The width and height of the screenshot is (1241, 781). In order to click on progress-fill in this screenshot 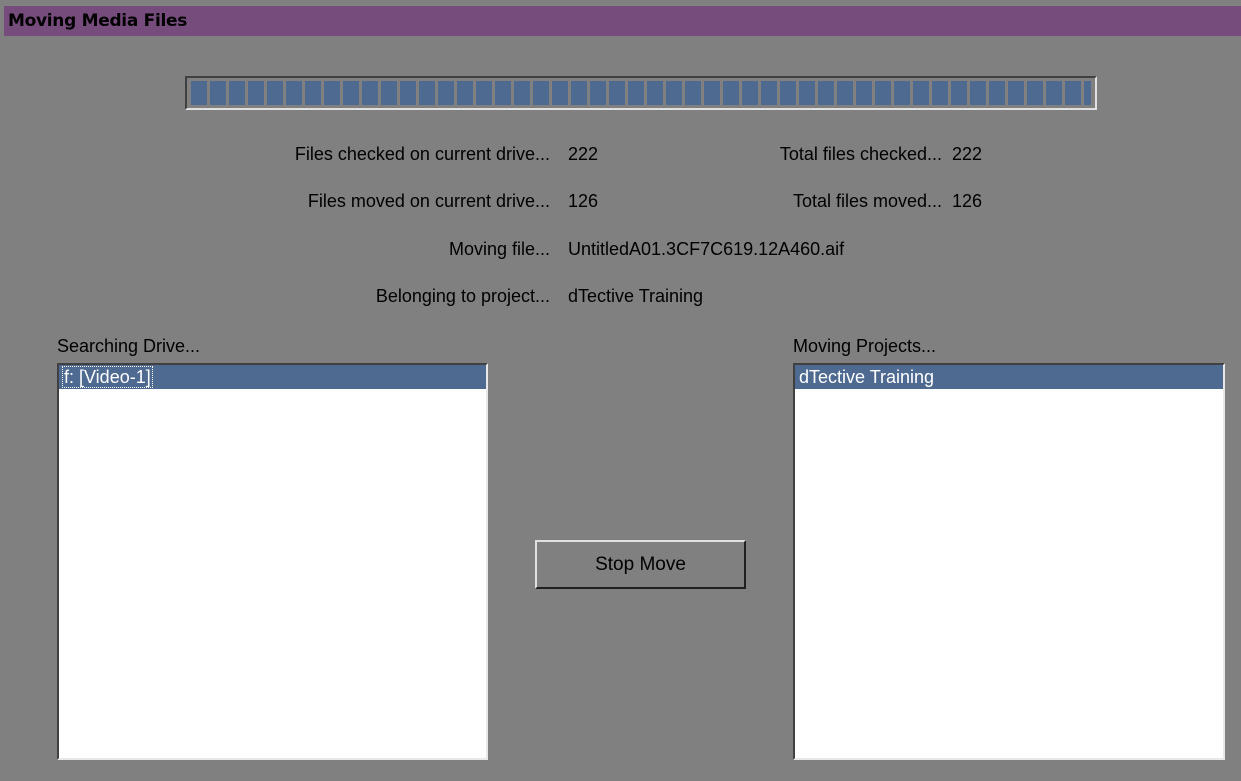, I will do `click(641, 93)`.